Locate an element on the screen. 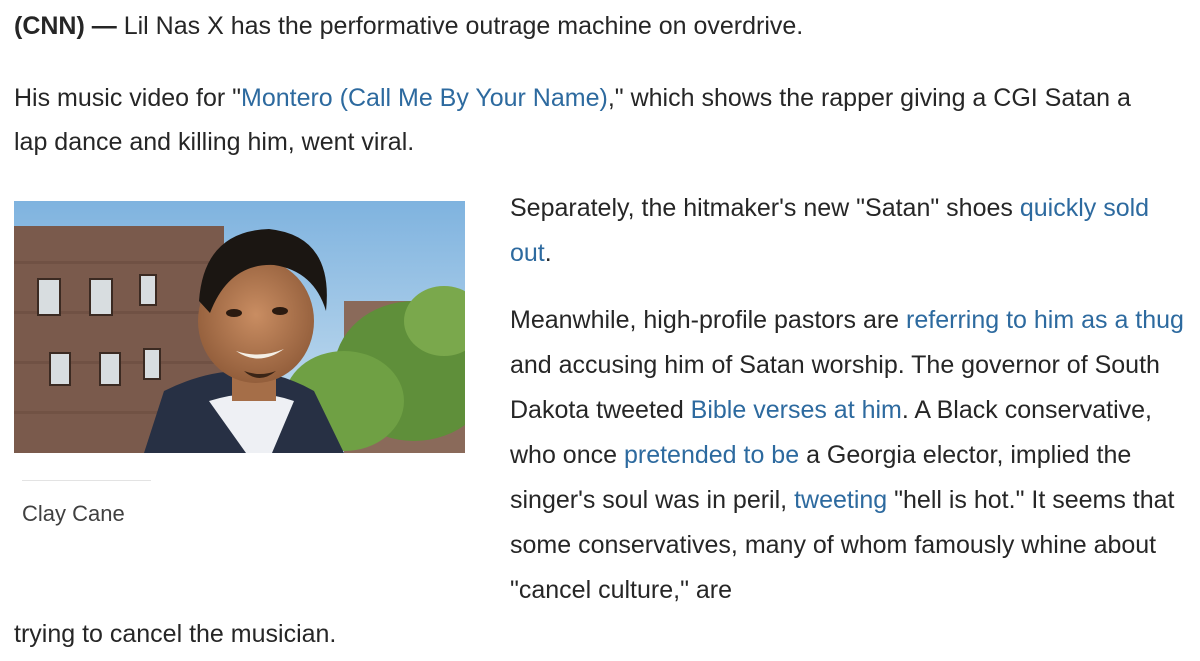  paragraph-text: Meanwhile, high-profile pastors are is located at coordinates (708, 320).